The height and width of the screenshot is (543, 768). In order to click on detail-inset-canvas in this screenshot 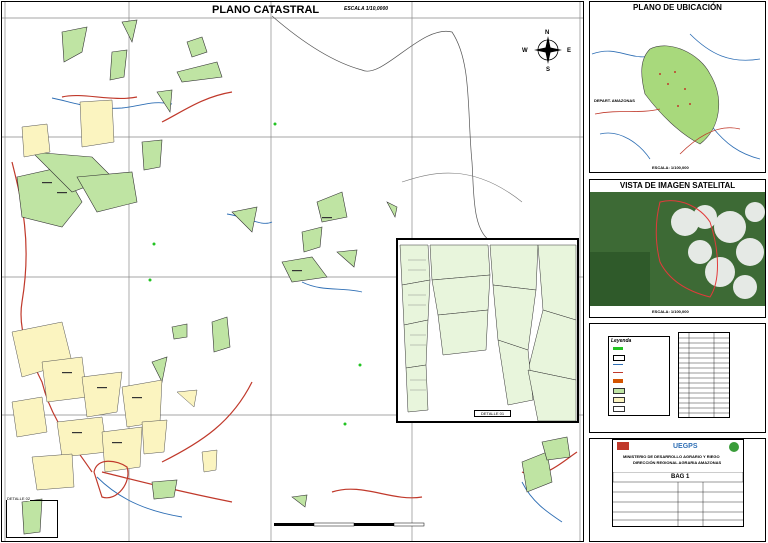, I will do `click(488, 332)`.